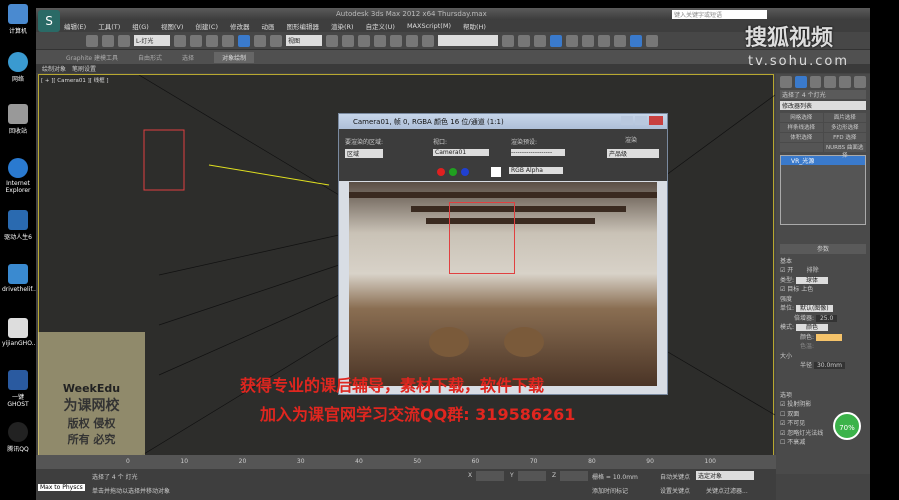 The width and height of the screenshot is (899, 500). Describe the element at coordinates (574, 476) in the screenshot. I see `z-coord-field` at that location.